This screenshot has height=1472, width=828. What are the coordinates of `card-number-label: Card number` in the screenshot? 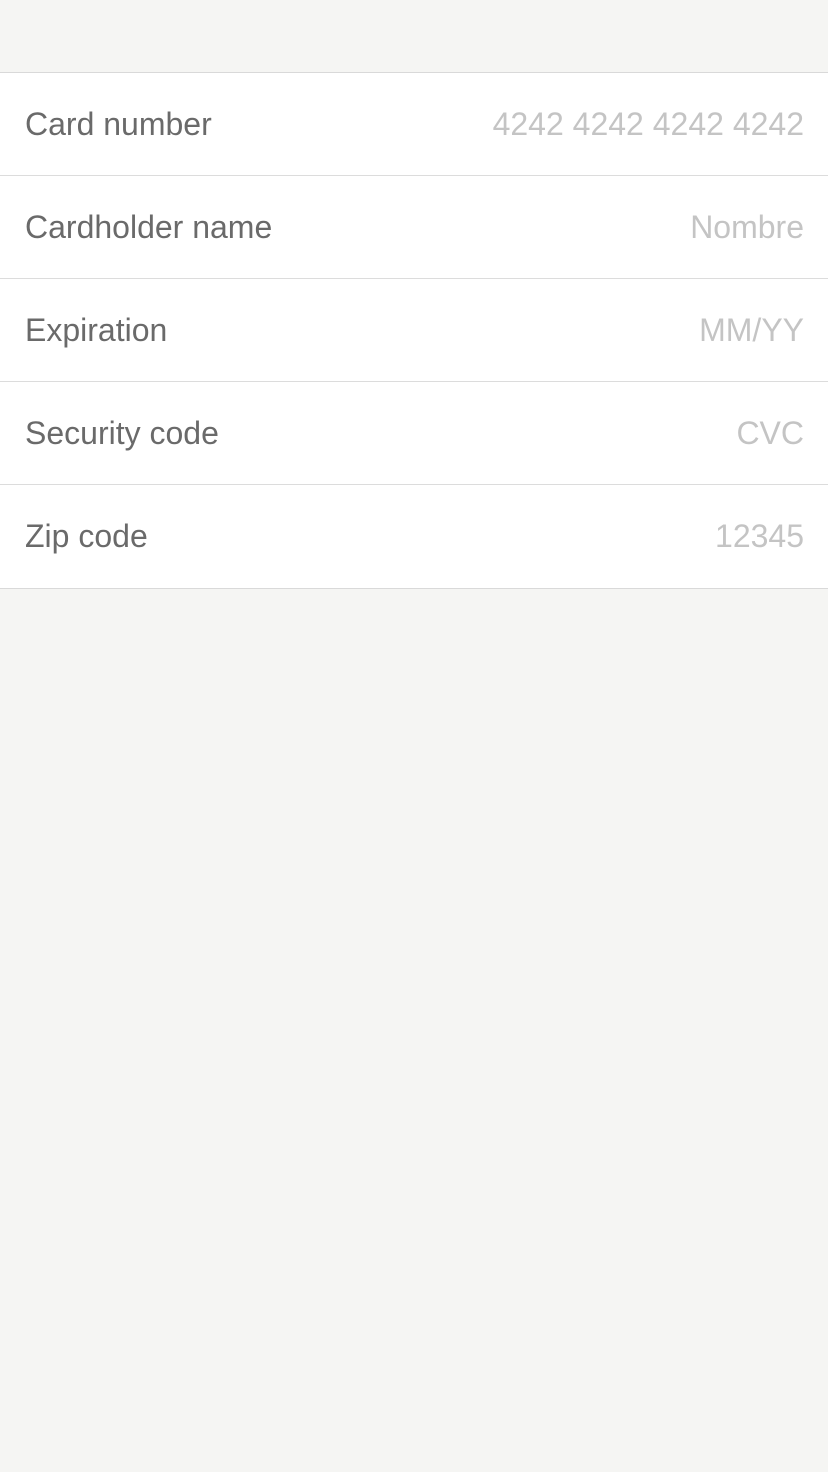 It's located at (118, 123).